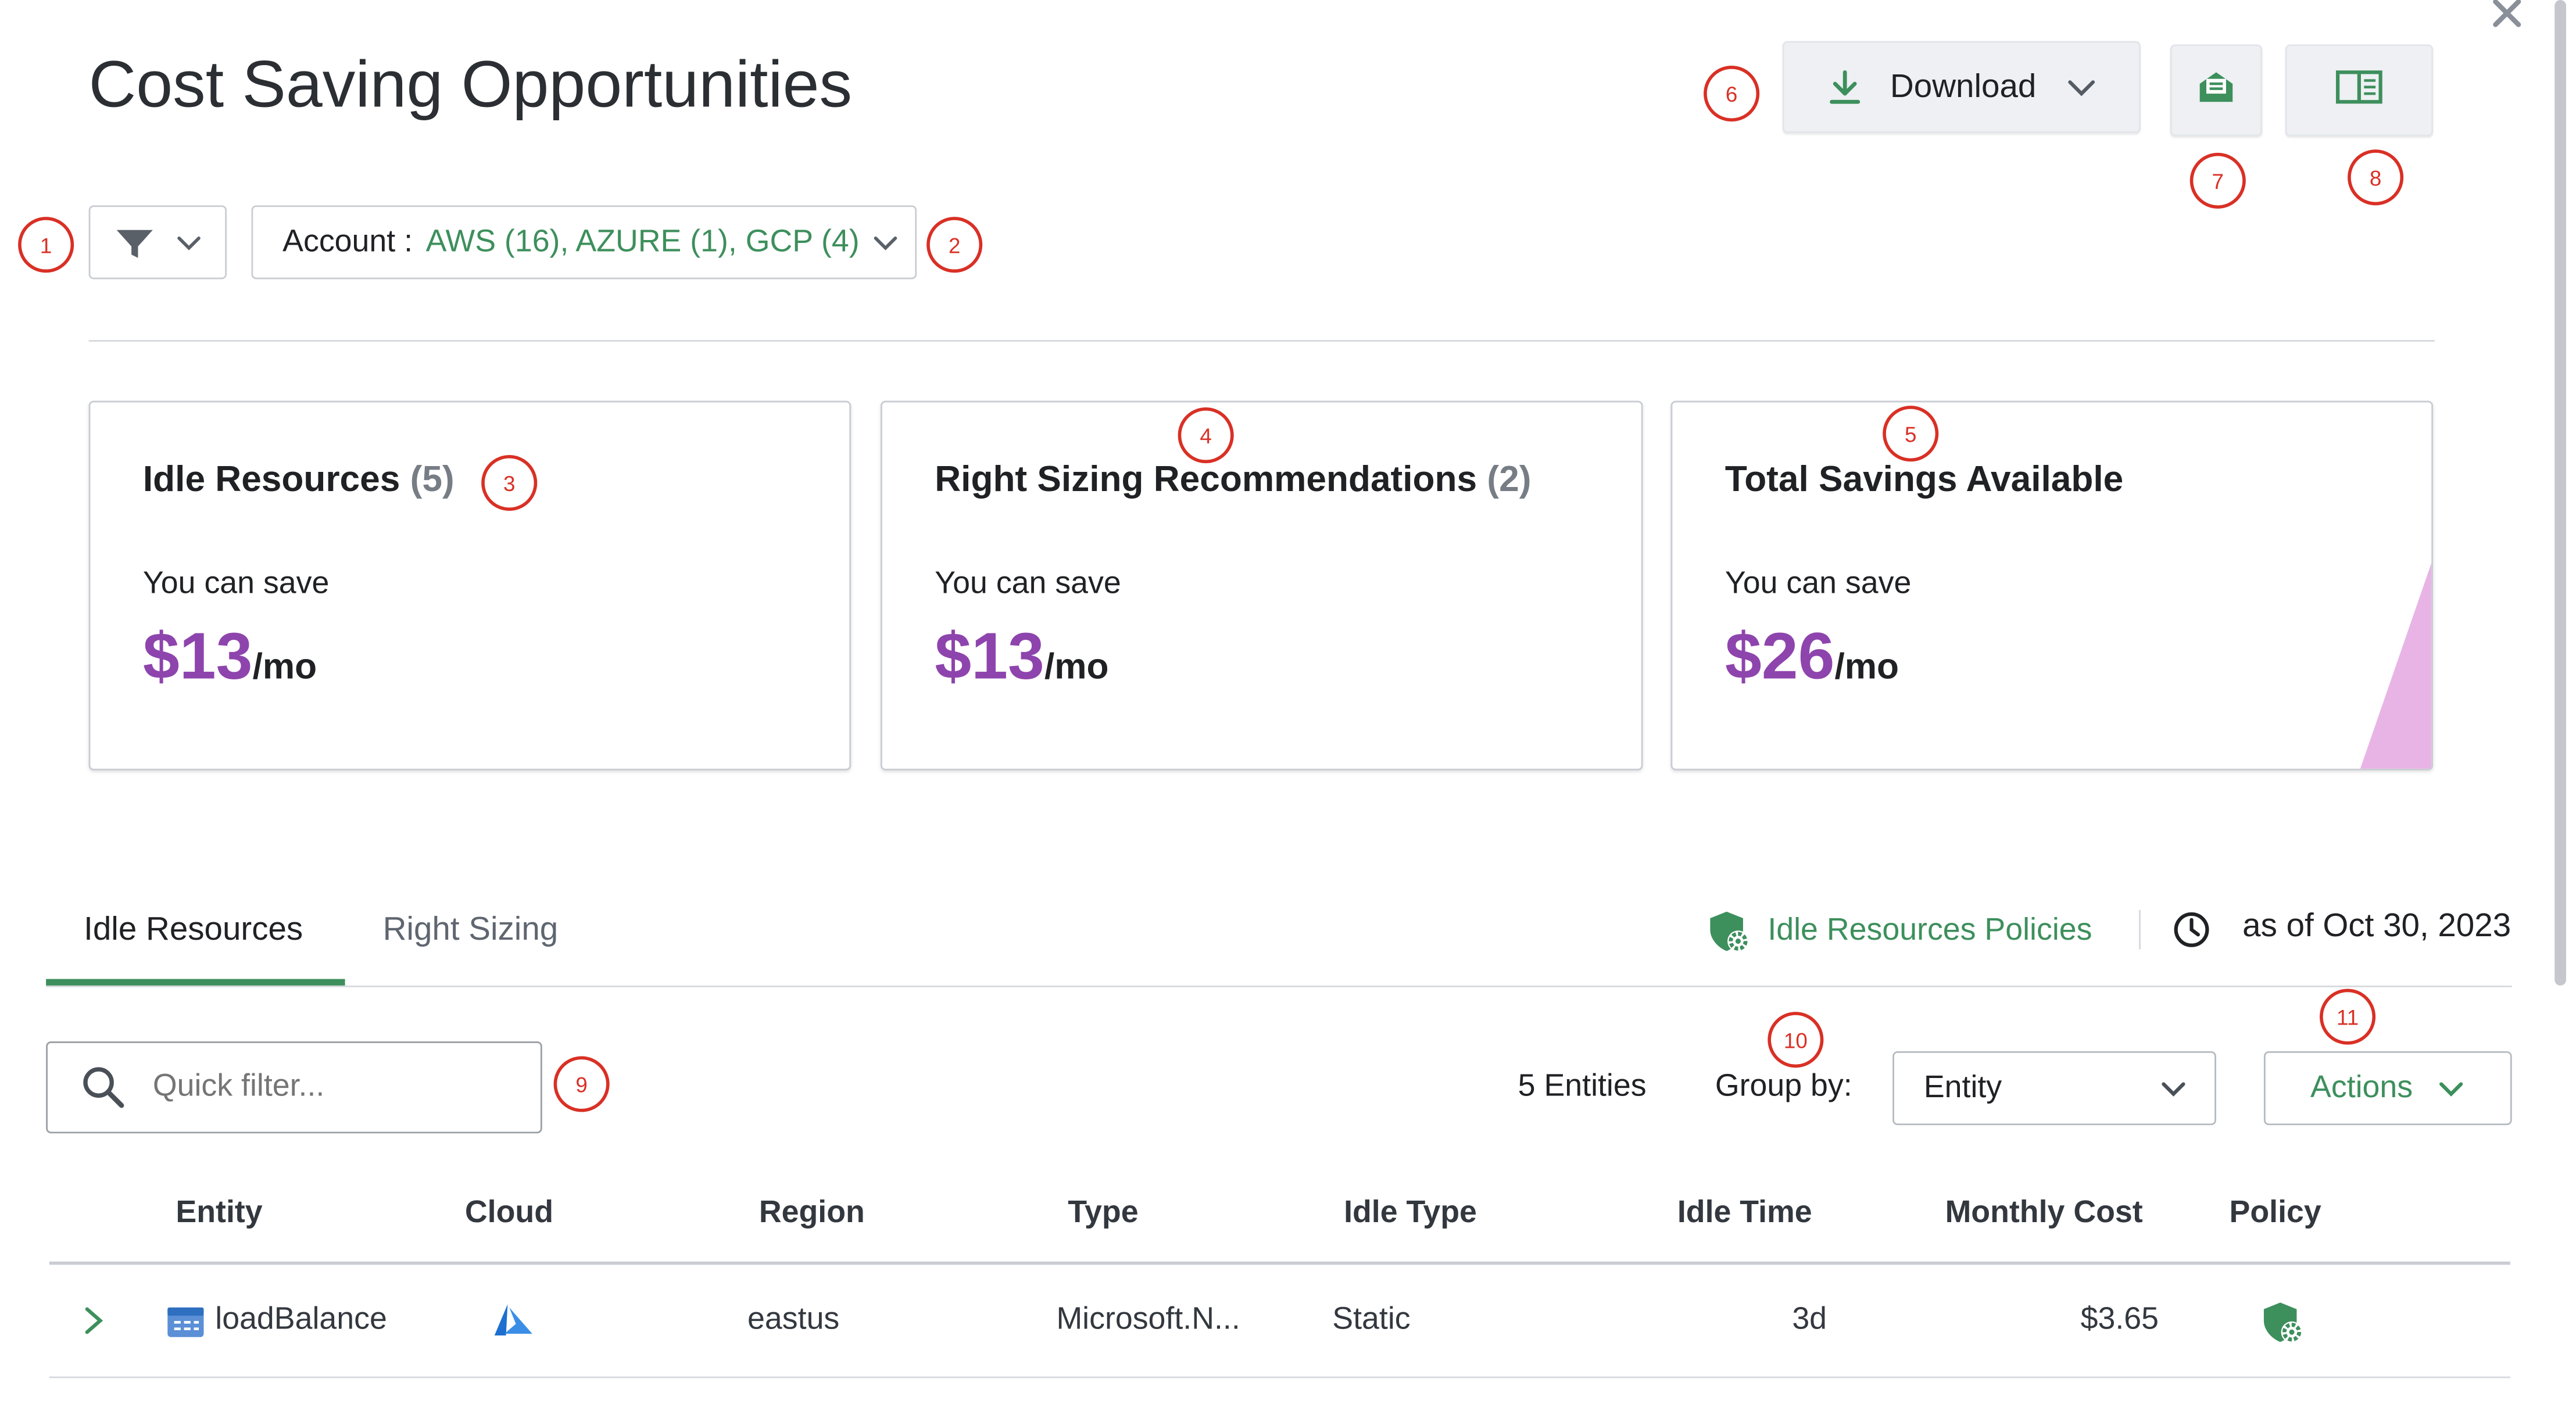  I want to click on callout-5: 5, so click(1911, 434).